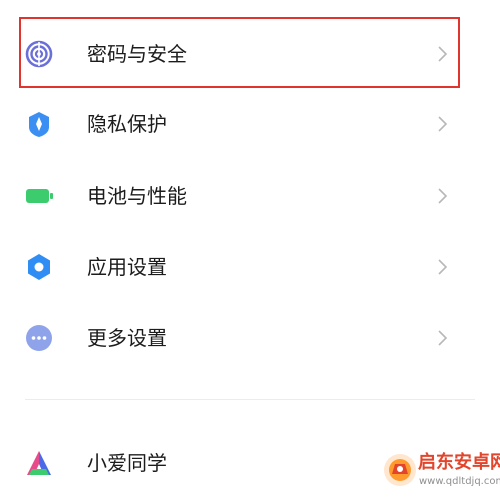 The width and height of the screenshot is (500, 502). I want to click on settings-item-app-settings: 应用设置, so click(250, 267).